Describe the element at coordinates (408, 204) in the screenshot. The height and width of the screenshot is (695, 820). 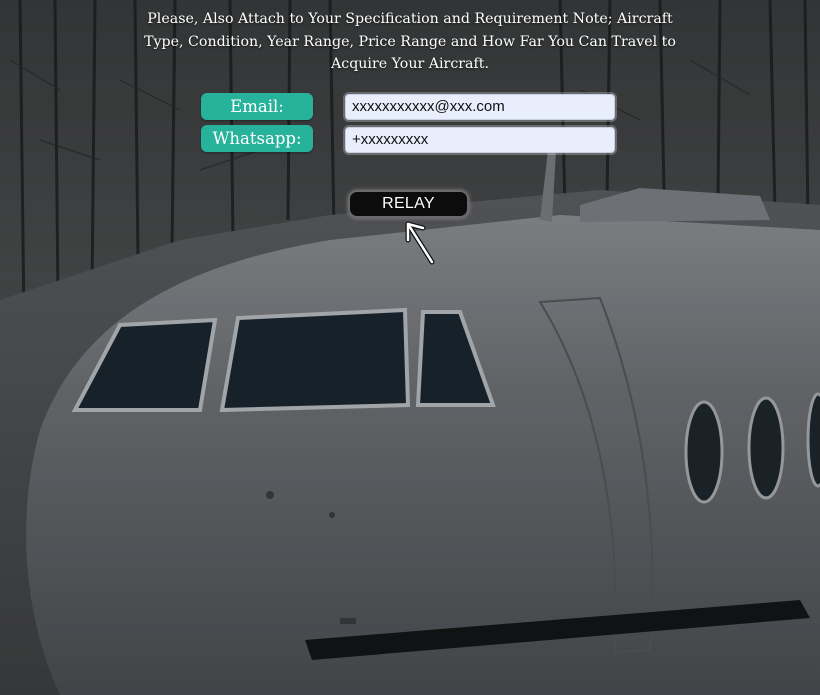
I see `relay-button: RELAY` at that location.